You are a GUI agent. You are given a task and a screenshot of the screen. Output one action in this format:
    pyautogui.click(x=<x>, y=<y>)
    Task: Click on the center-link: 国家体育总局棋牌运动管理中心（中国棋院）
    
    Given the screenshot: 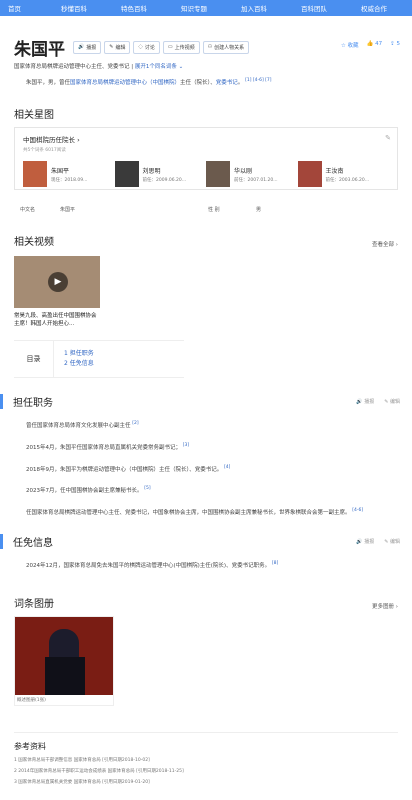 What is the action you would take?
    pyautogui.click(x=125, y=83)
    